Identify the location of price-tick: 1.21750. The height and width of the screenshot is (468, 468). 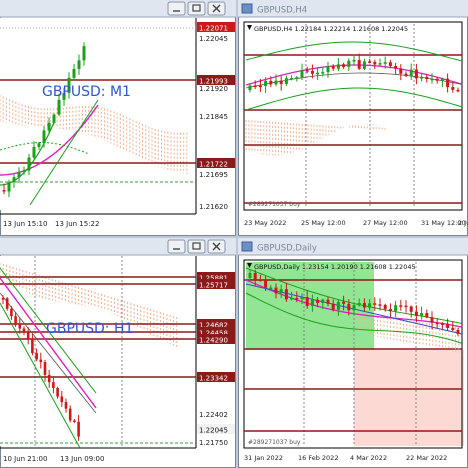
(213, 443).